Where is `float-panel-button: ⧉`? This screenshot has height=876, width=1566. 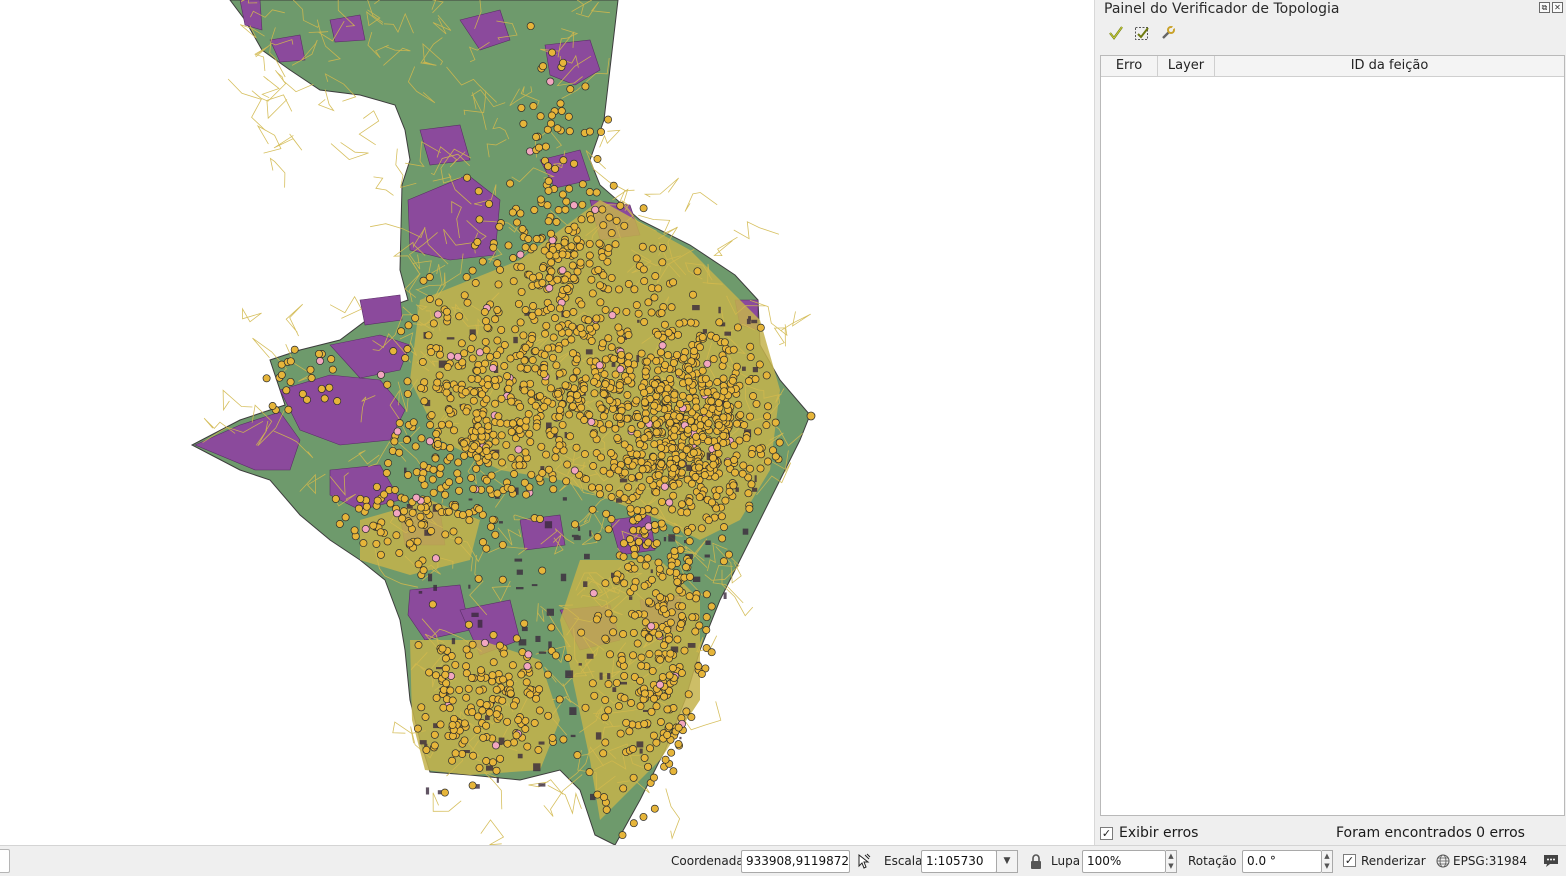
float-panel-button: ⧉ is located at coordinates (1544, 7).